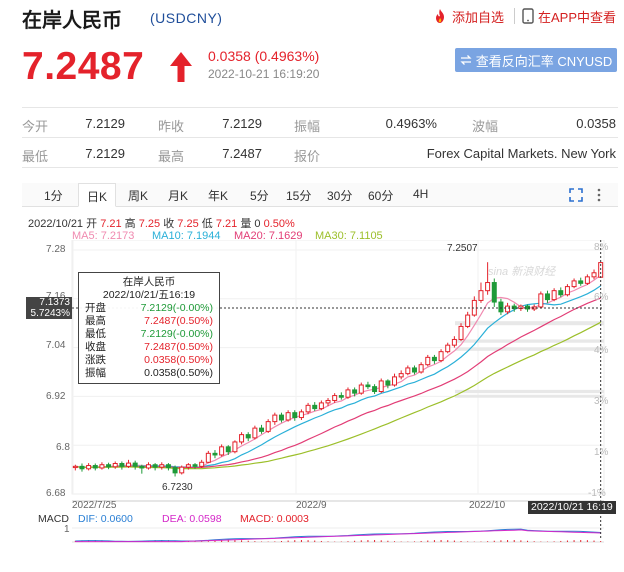  What do you see at coordinates (97, 195) in the screenshot?
I see `tab-daily: 日K` at bounding box center [97, 195].